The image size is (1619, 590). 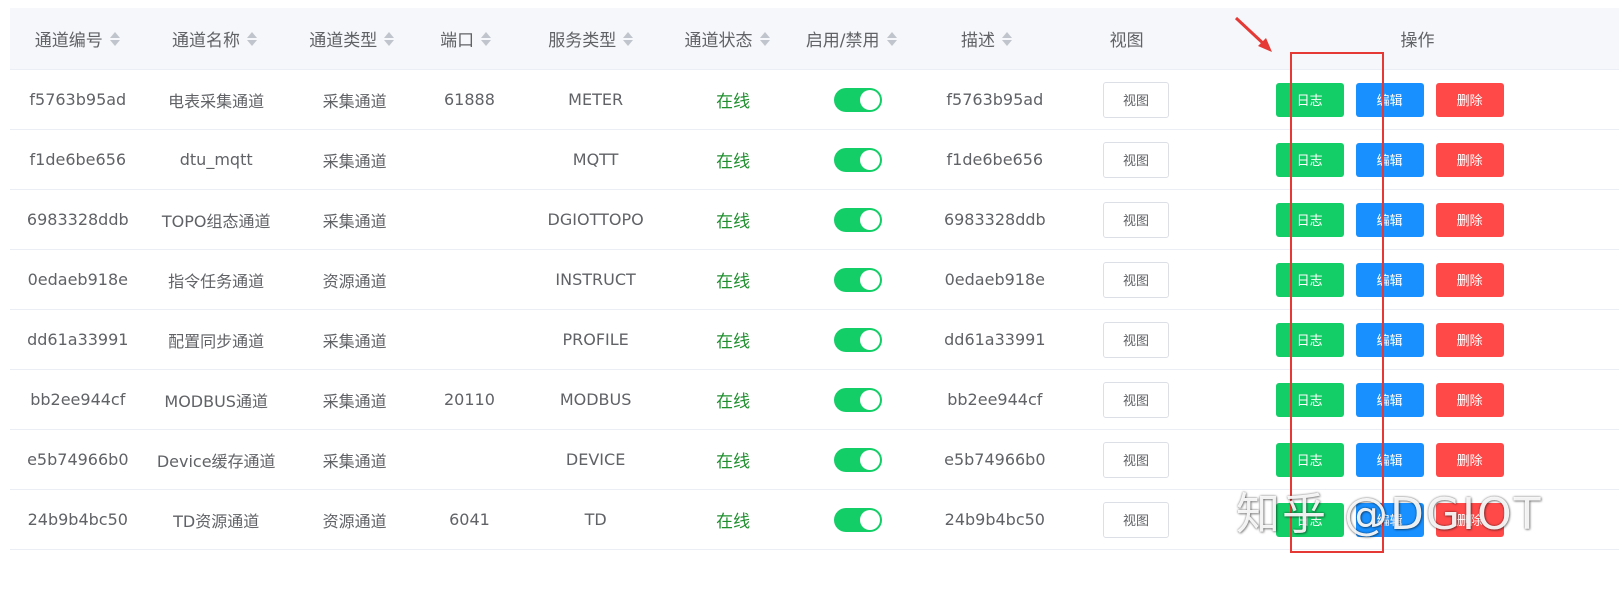 I want to click on cell-service: TD, so click(x=595, y=519).